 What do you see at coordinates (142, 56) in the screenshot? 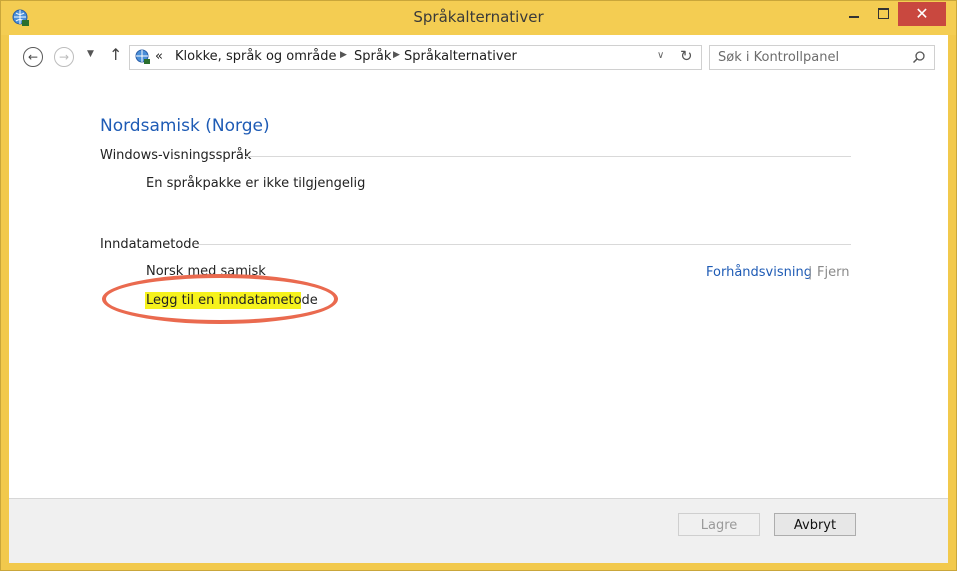
I see `control-panel-icon` at bounding box center [142, 56].